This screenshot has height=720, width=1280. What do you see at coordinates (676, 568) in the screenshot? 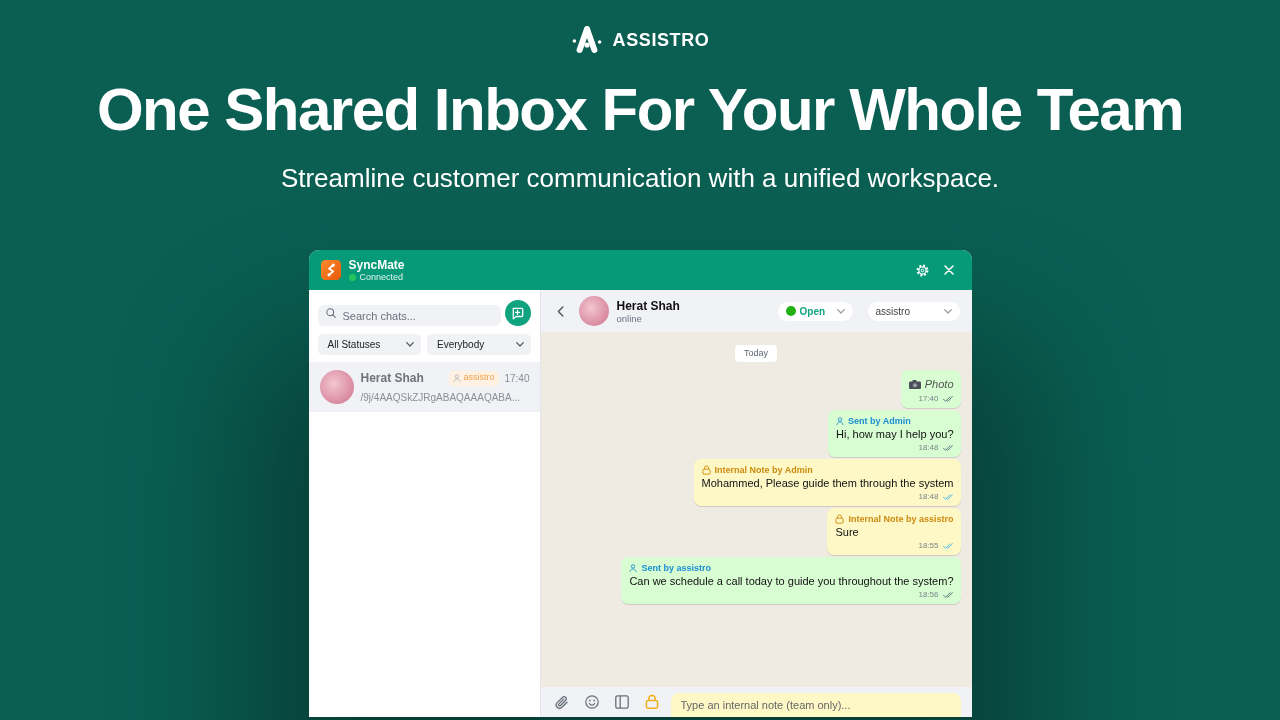
I see `sender-label: Sent by assistro` at bounding box center [676, 568].